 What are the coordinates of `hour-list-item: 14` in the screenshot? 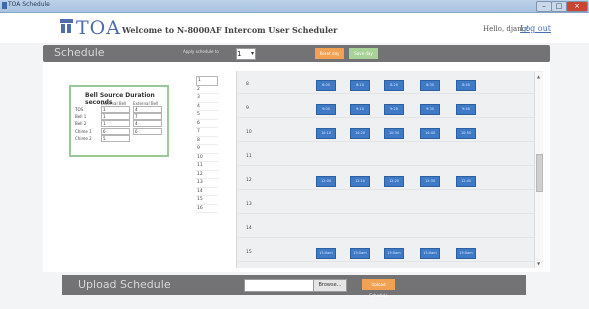 It's located at (207, 192).